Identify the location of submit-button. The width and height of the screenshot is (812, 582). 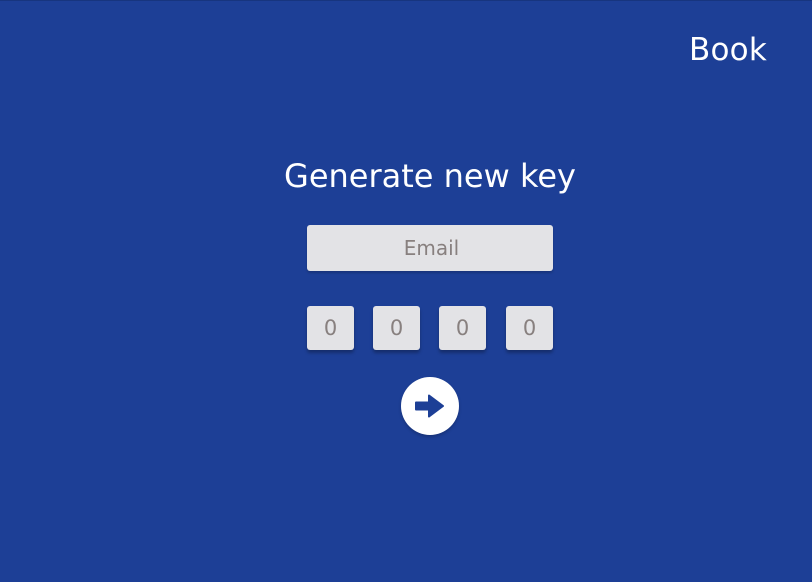
(430, 406).